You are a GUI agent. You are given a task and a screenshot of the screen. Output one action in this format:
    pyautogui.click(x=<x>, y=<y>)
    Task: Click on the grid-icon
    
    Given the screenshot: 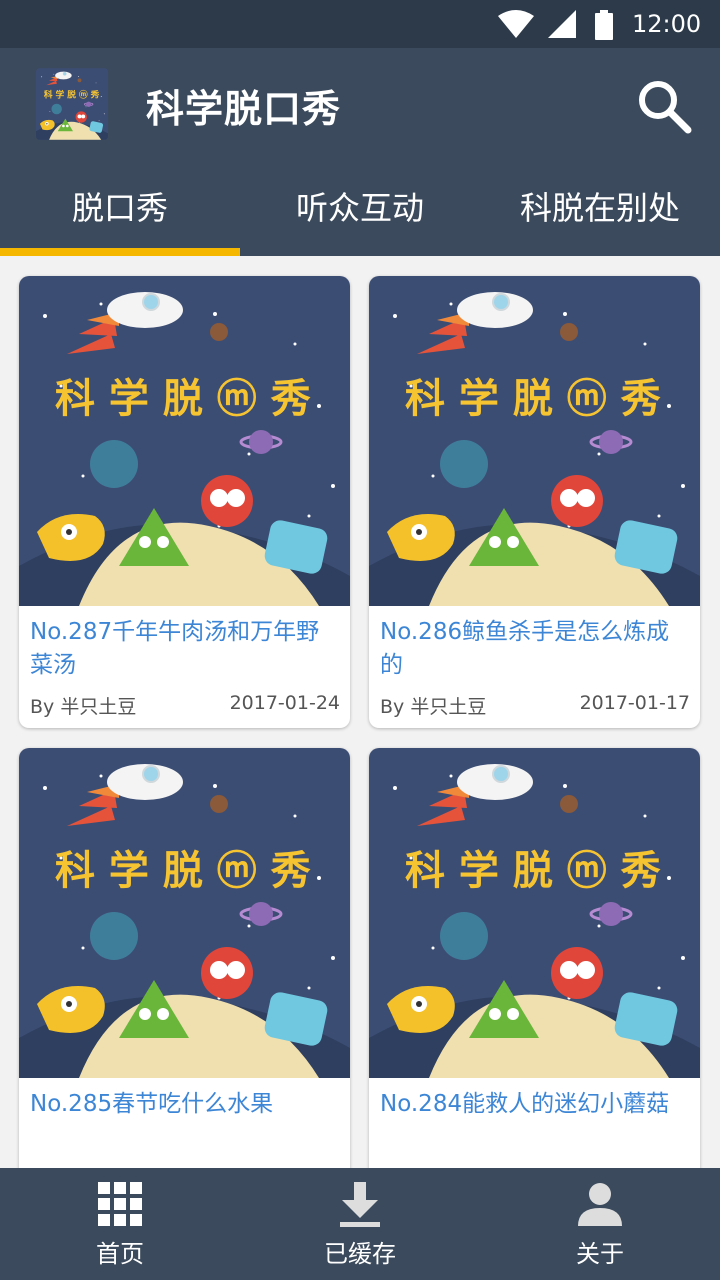 What is the action you would take?
    pyautogui.click(x=120, y=1204)
    